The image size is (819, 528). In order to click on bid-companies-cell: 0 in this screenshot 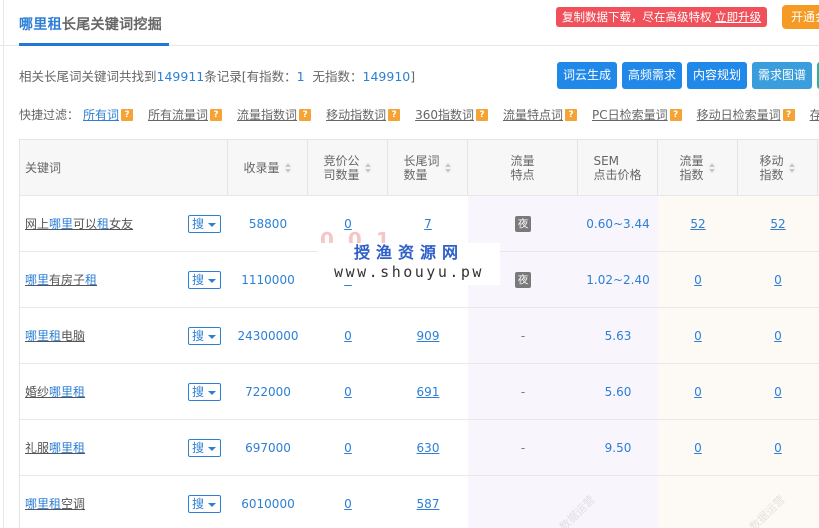, I will do `click(348, 502)`.